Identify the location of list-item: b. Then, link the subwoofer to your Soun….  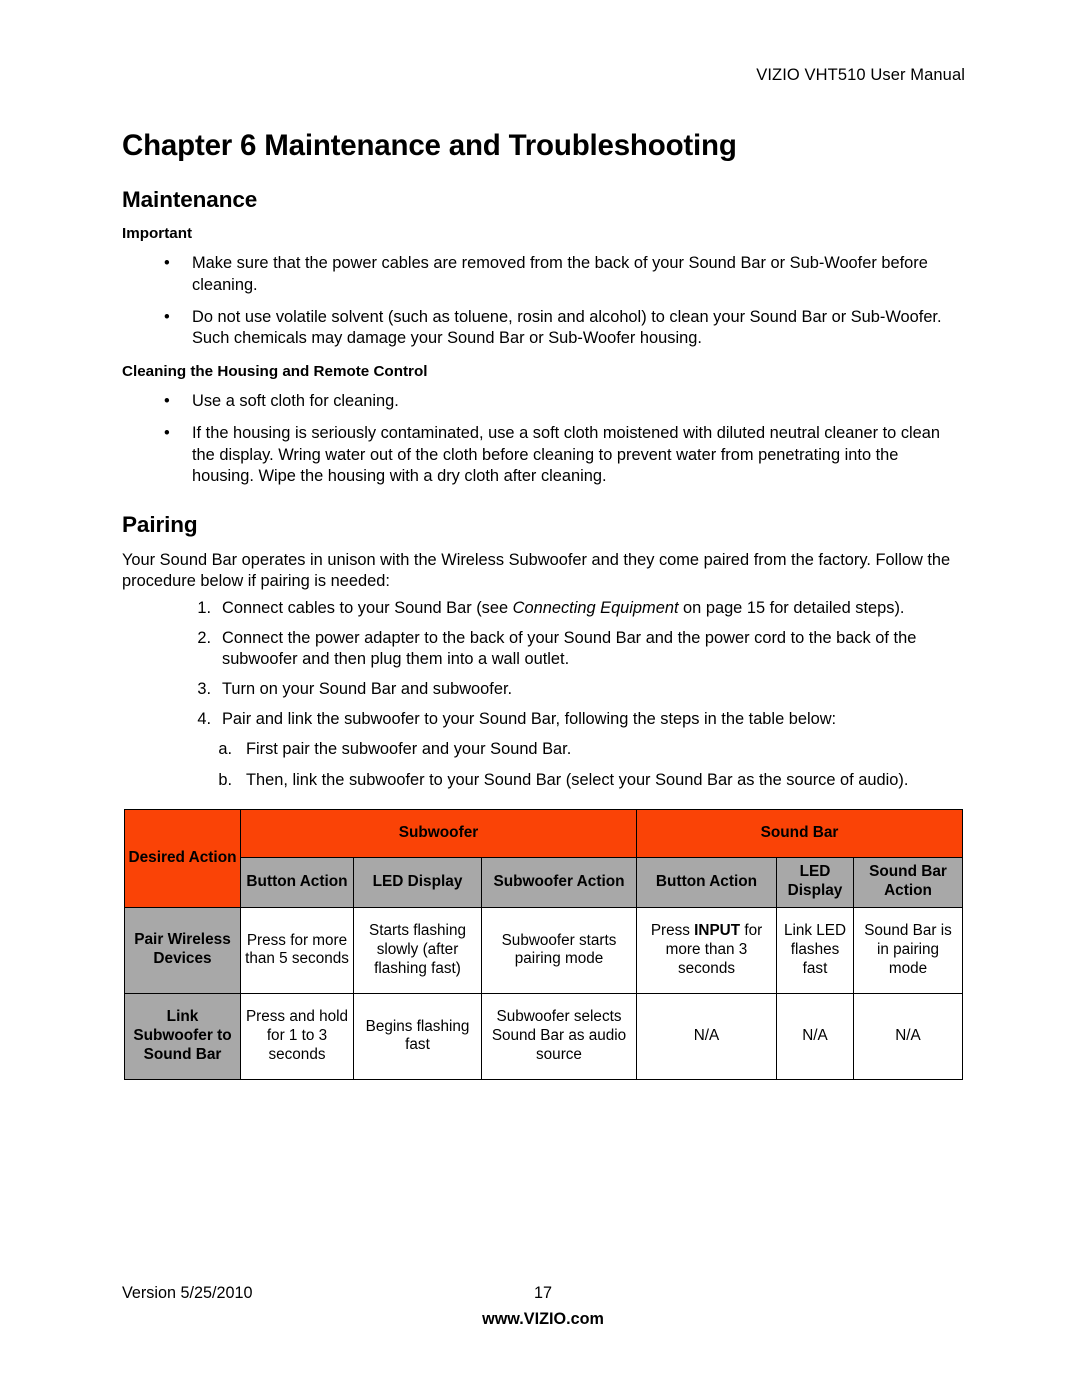
(543, 780).